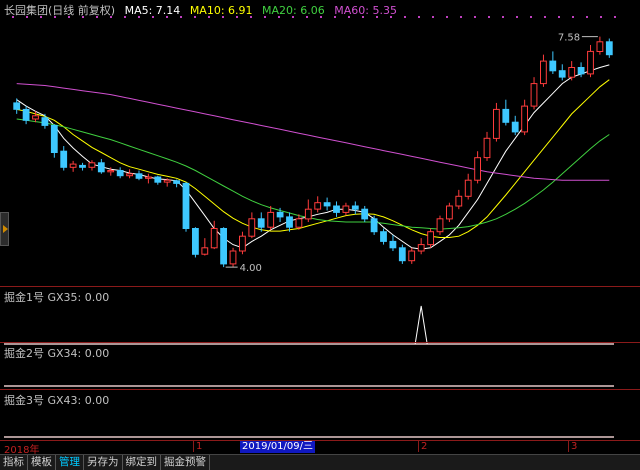  What do you see at coordinates (103, 462) in the screenshot?
I see `tab-save-as: 另存为` at bounding box center [103, 462].